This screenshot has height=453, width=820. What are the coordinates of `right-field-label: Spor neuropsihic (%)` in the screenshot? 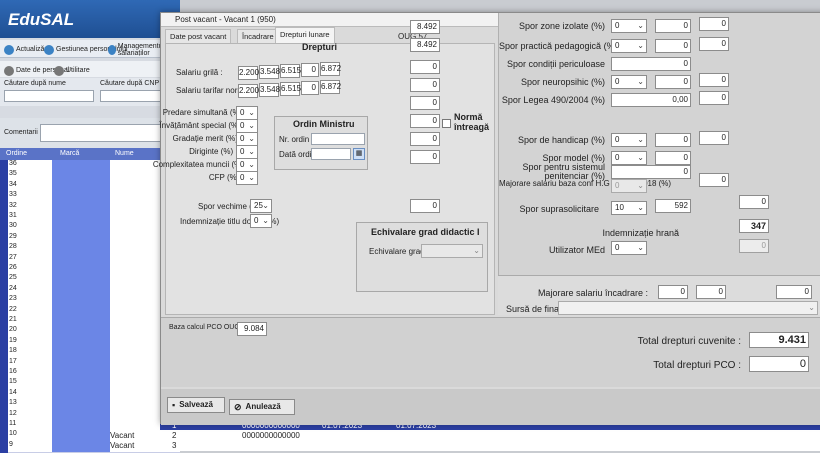 It's located at (562, 82).